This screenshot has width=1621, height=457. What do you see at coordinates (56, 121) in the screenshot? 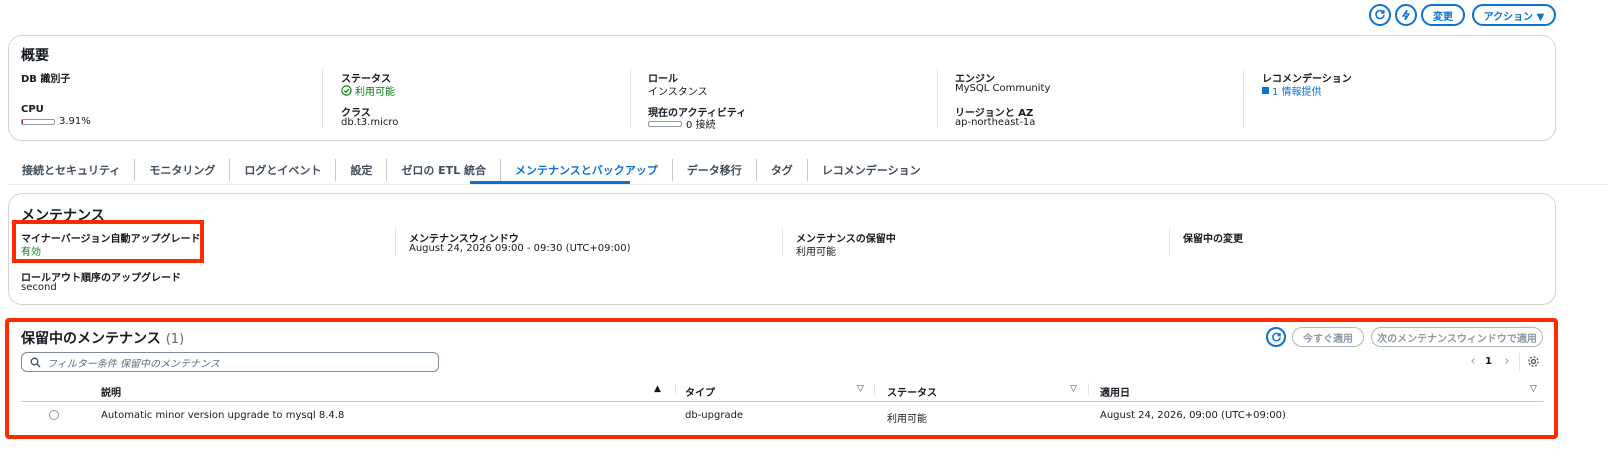
I see `cpu-meter: 3.91%` at bounding box center [56, 121].